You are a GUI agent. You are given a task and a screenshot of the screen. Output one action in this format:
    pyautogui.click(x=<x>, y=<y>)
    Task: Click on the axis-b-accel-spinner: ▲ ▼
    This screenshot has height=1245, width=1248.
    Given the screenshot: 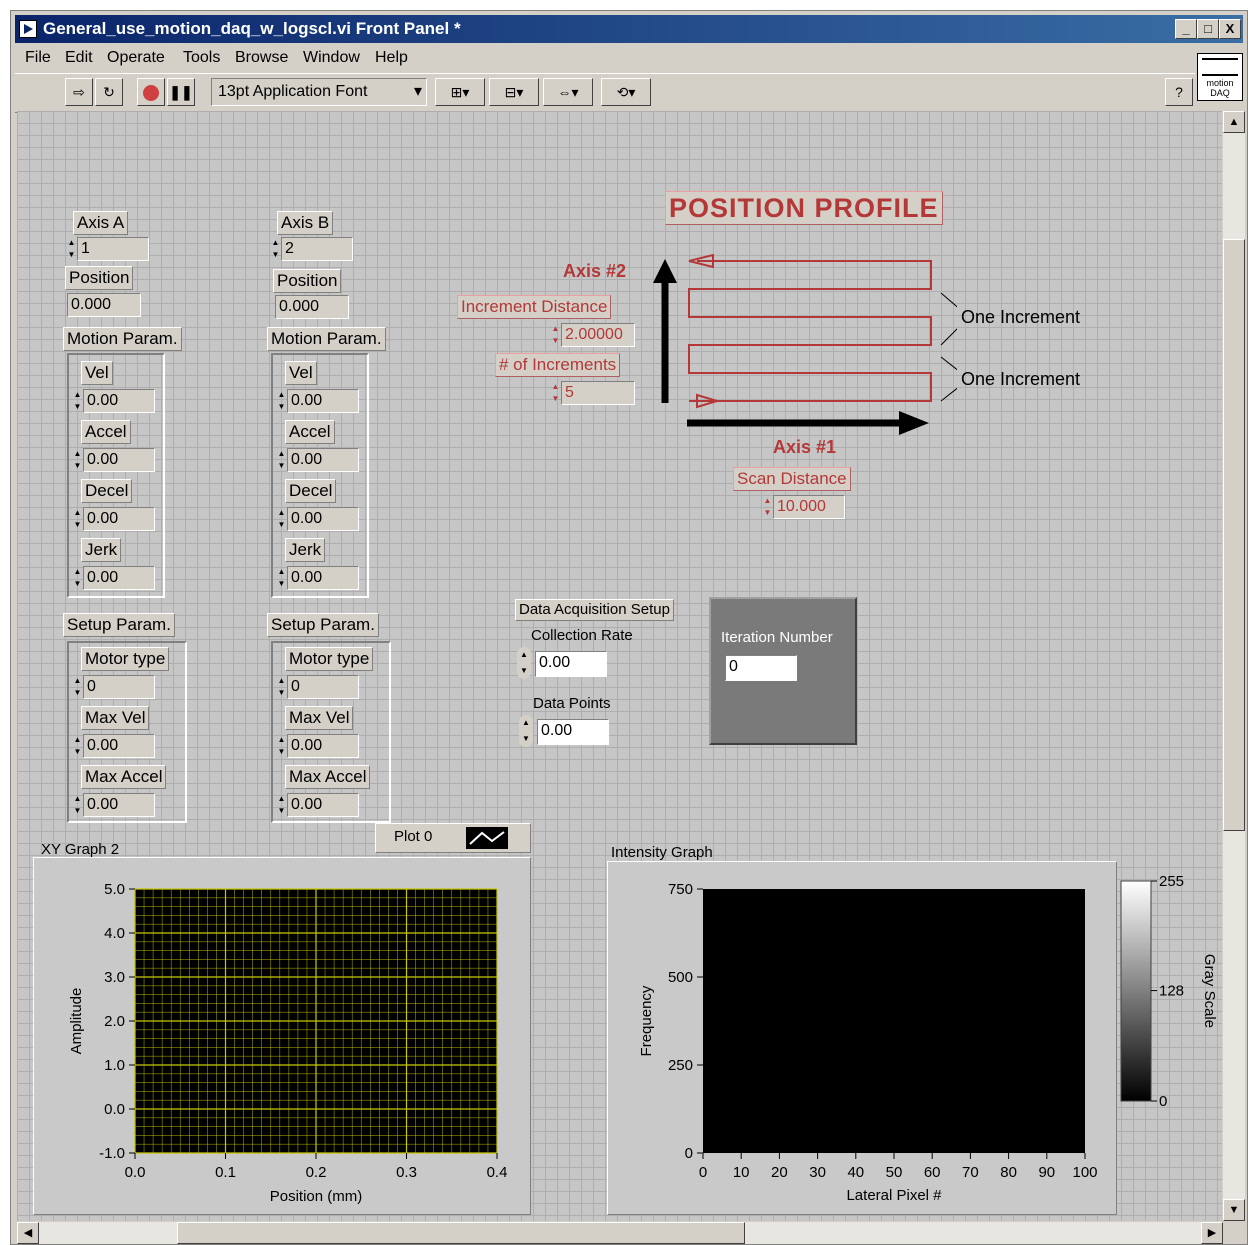 What is the action you would take?
    pyautogui.click(x=281, y=460)
    